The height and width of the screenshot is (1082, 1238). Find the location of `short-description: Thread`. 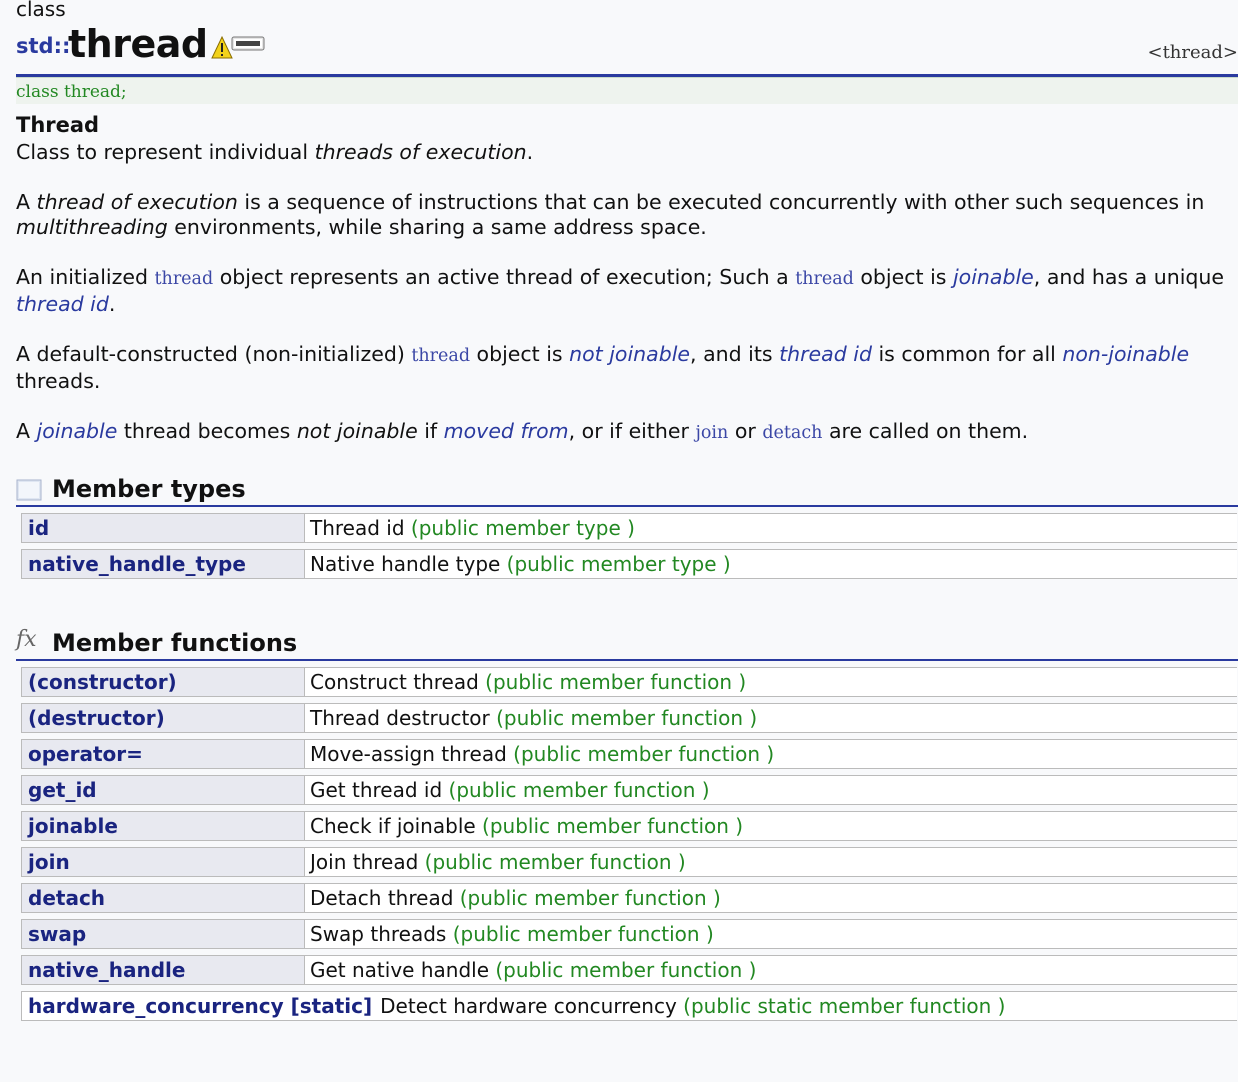

short-description: Thread is located at coordinates (58, 125).